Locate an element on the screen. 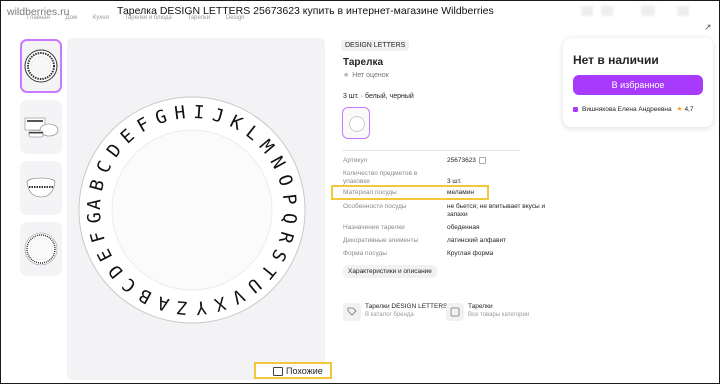 The height and width of the screenshot is (384, 720). breadcrumb-item: Design is located at coordinates (235, 18).